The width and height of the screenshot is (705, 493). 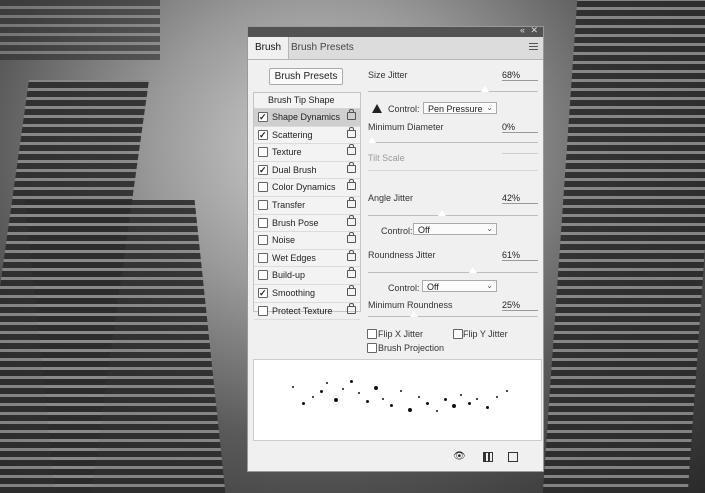 I want to click on size-jitter-slider, so click(x=484, y=88).